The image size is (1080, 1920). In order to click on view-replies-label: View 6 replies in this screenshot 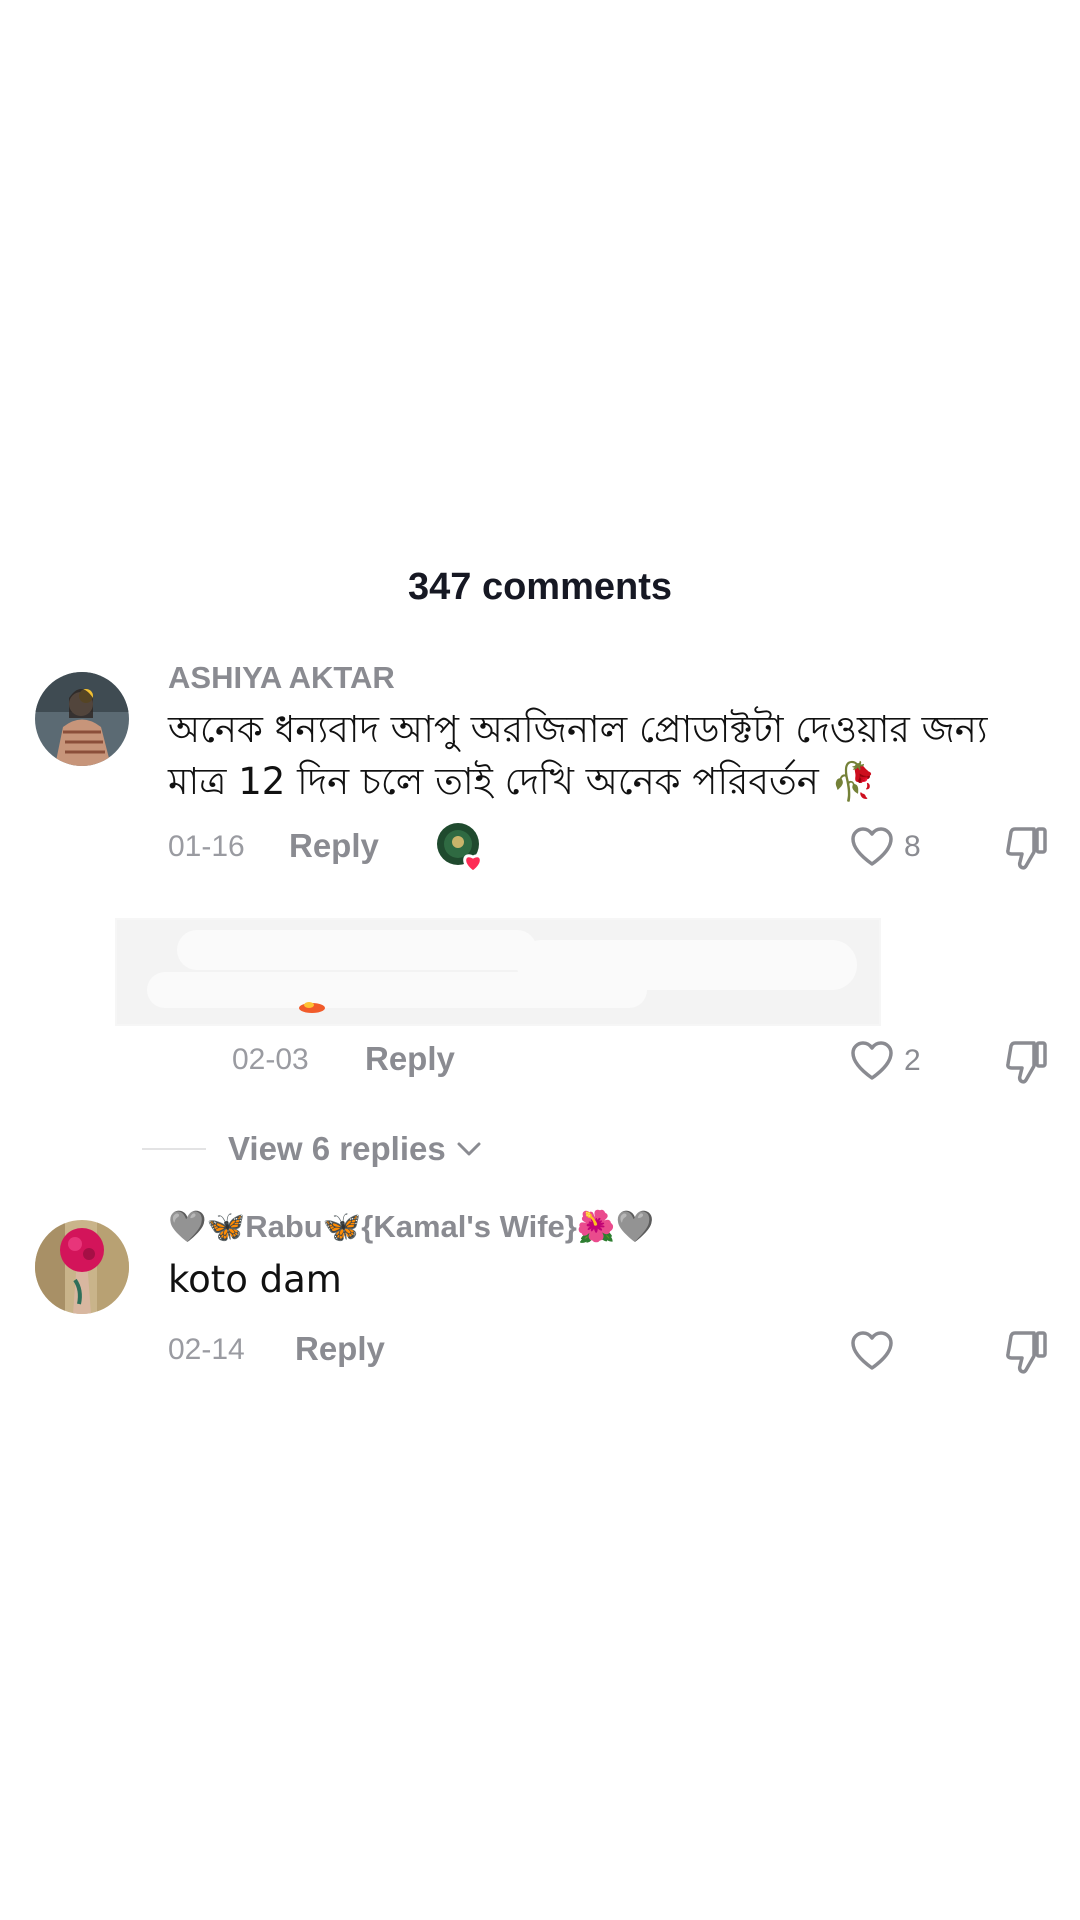, I will do `click(337, 1148)`.